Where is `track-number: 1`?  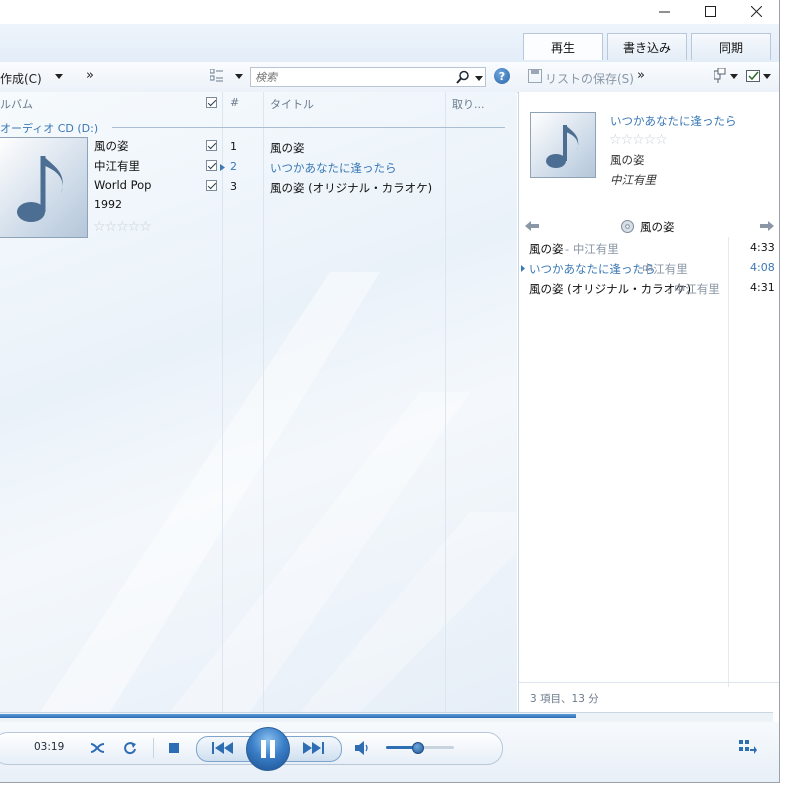 track-number: 1 is located at coordinates (233, 146).